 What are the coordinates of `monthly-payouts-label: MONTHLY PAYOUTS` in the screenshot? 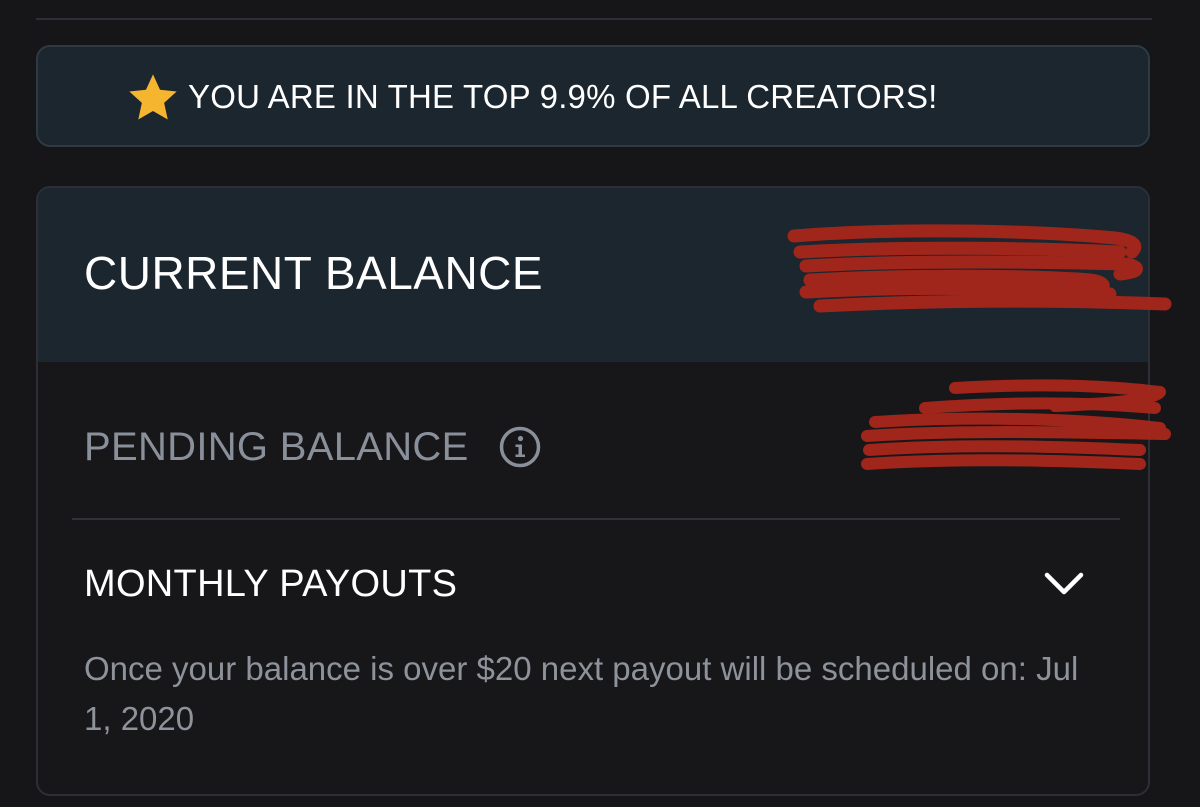 It's located at (271, 584).